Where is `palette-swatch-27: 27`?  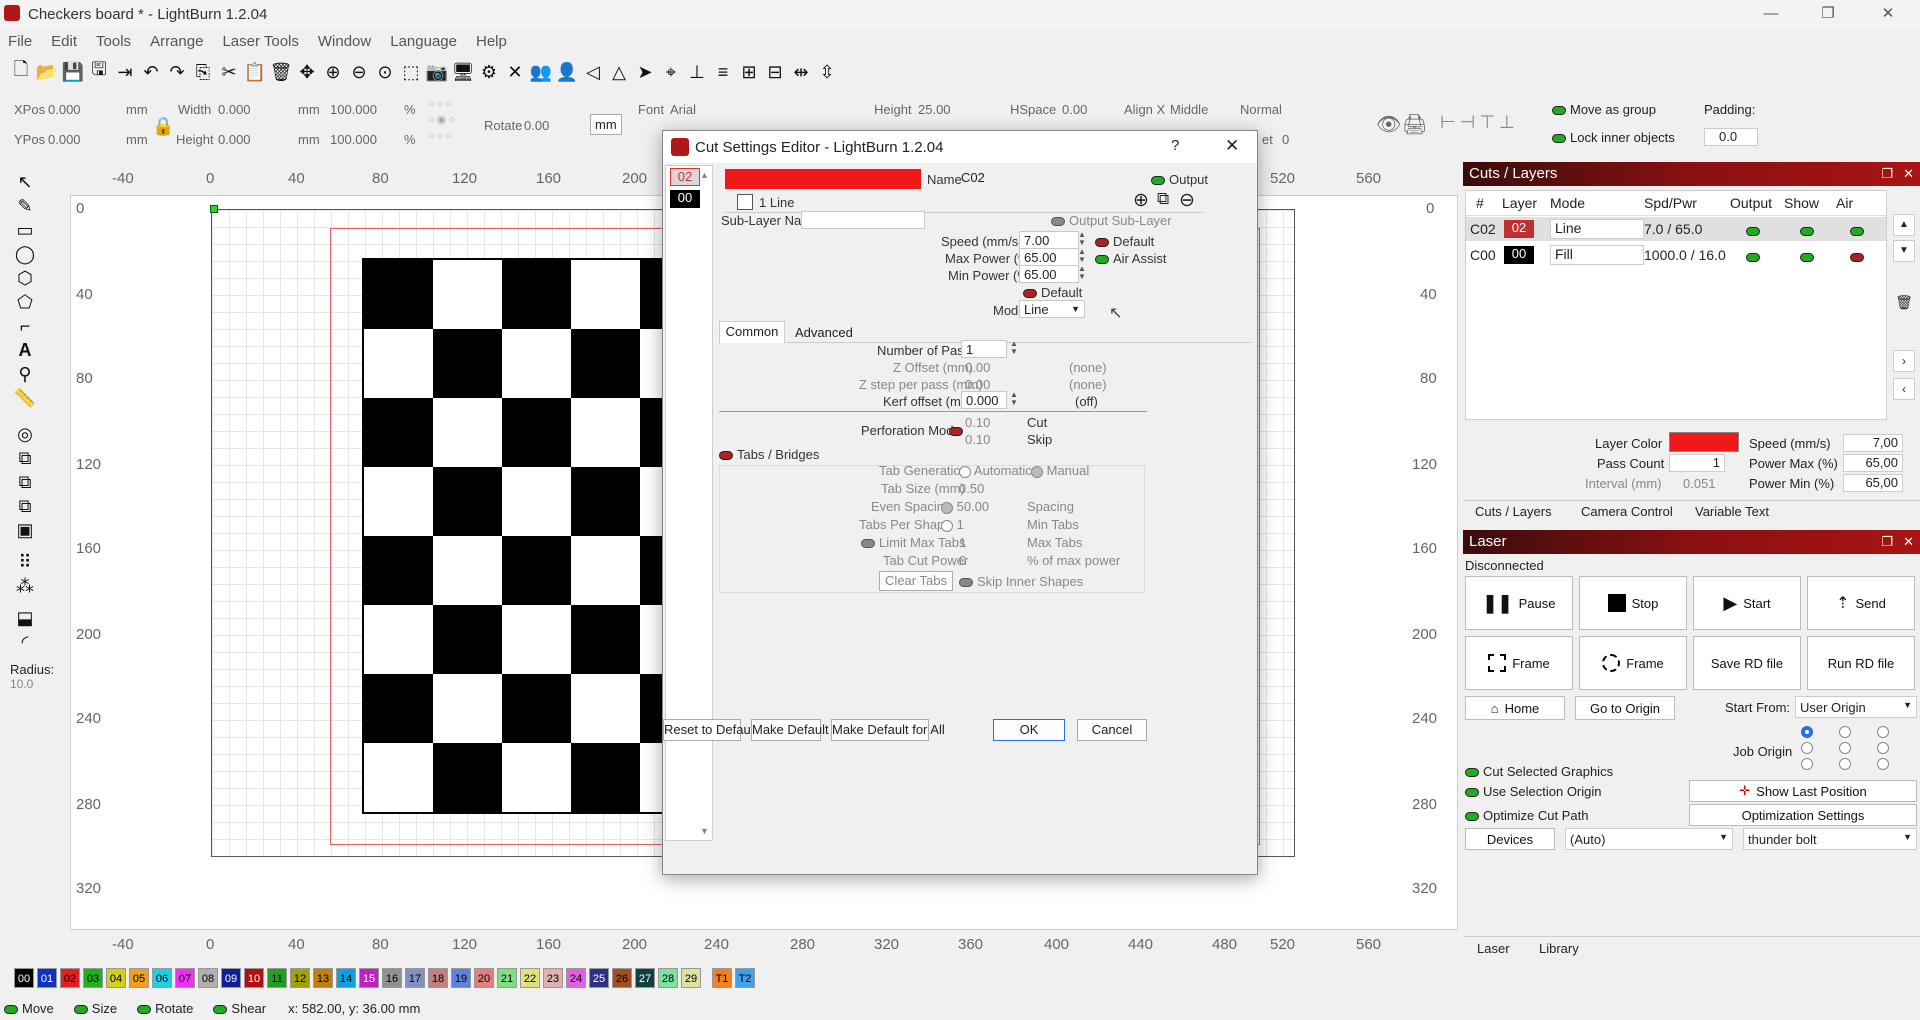
palette-swatch-27: 27 is located at coordinates (645, 978).